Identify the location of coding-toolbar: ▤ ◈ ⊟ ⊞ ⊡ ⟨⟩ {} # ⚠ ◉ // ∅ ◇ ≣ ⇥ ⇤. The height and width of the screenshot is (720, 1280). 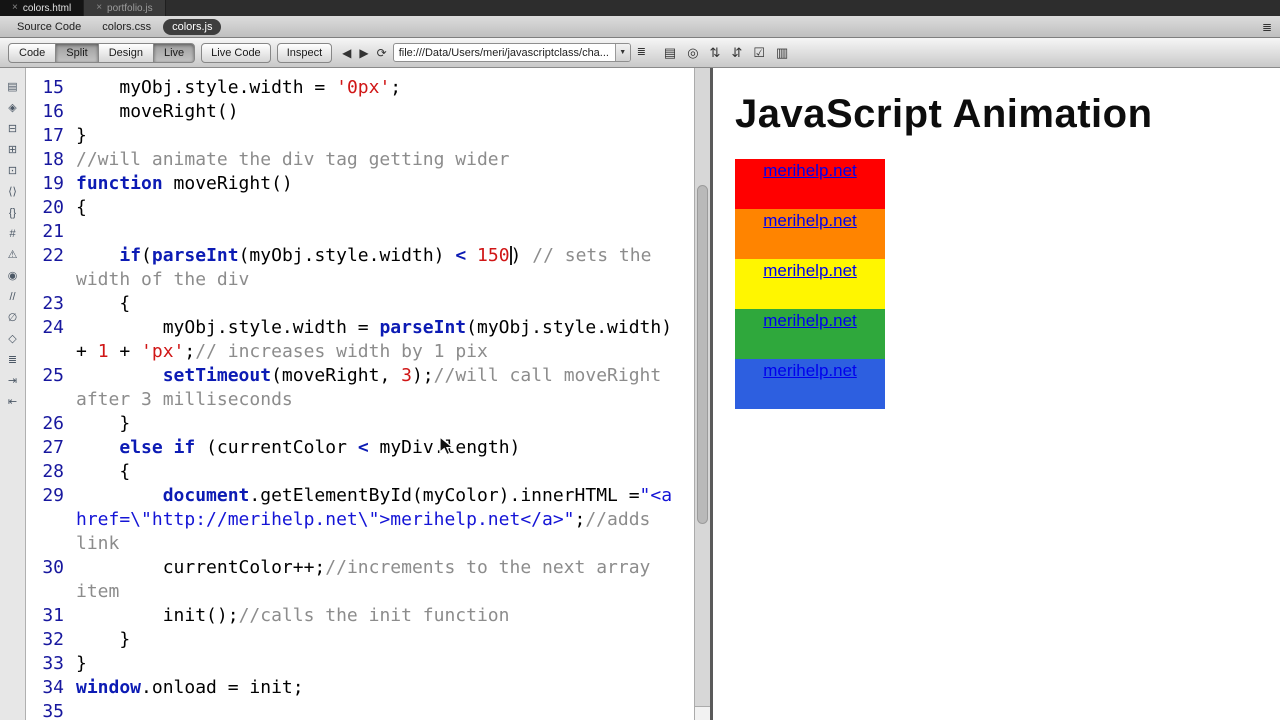
(13, 394).